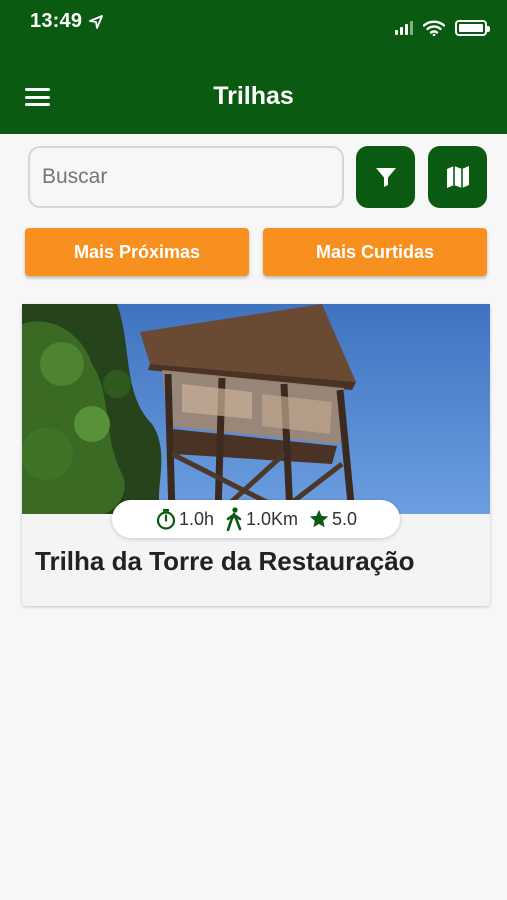  What do you see at coordinates (225, 561) in the screenshot?
I see `trail-title: Trilha da Torre da Restauração` at bounding box center [225, 561].